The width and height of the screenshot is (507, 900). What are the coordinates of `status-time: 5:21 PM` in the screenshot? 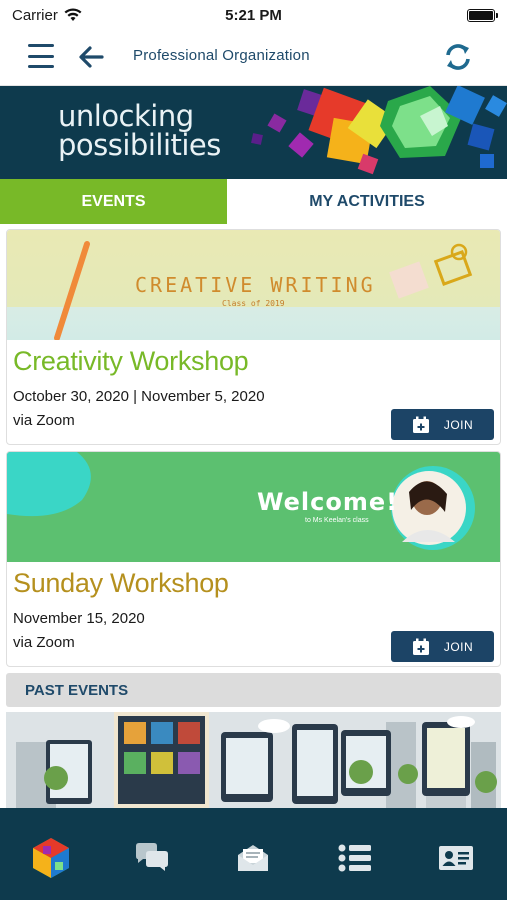 It's located at (253, 15).